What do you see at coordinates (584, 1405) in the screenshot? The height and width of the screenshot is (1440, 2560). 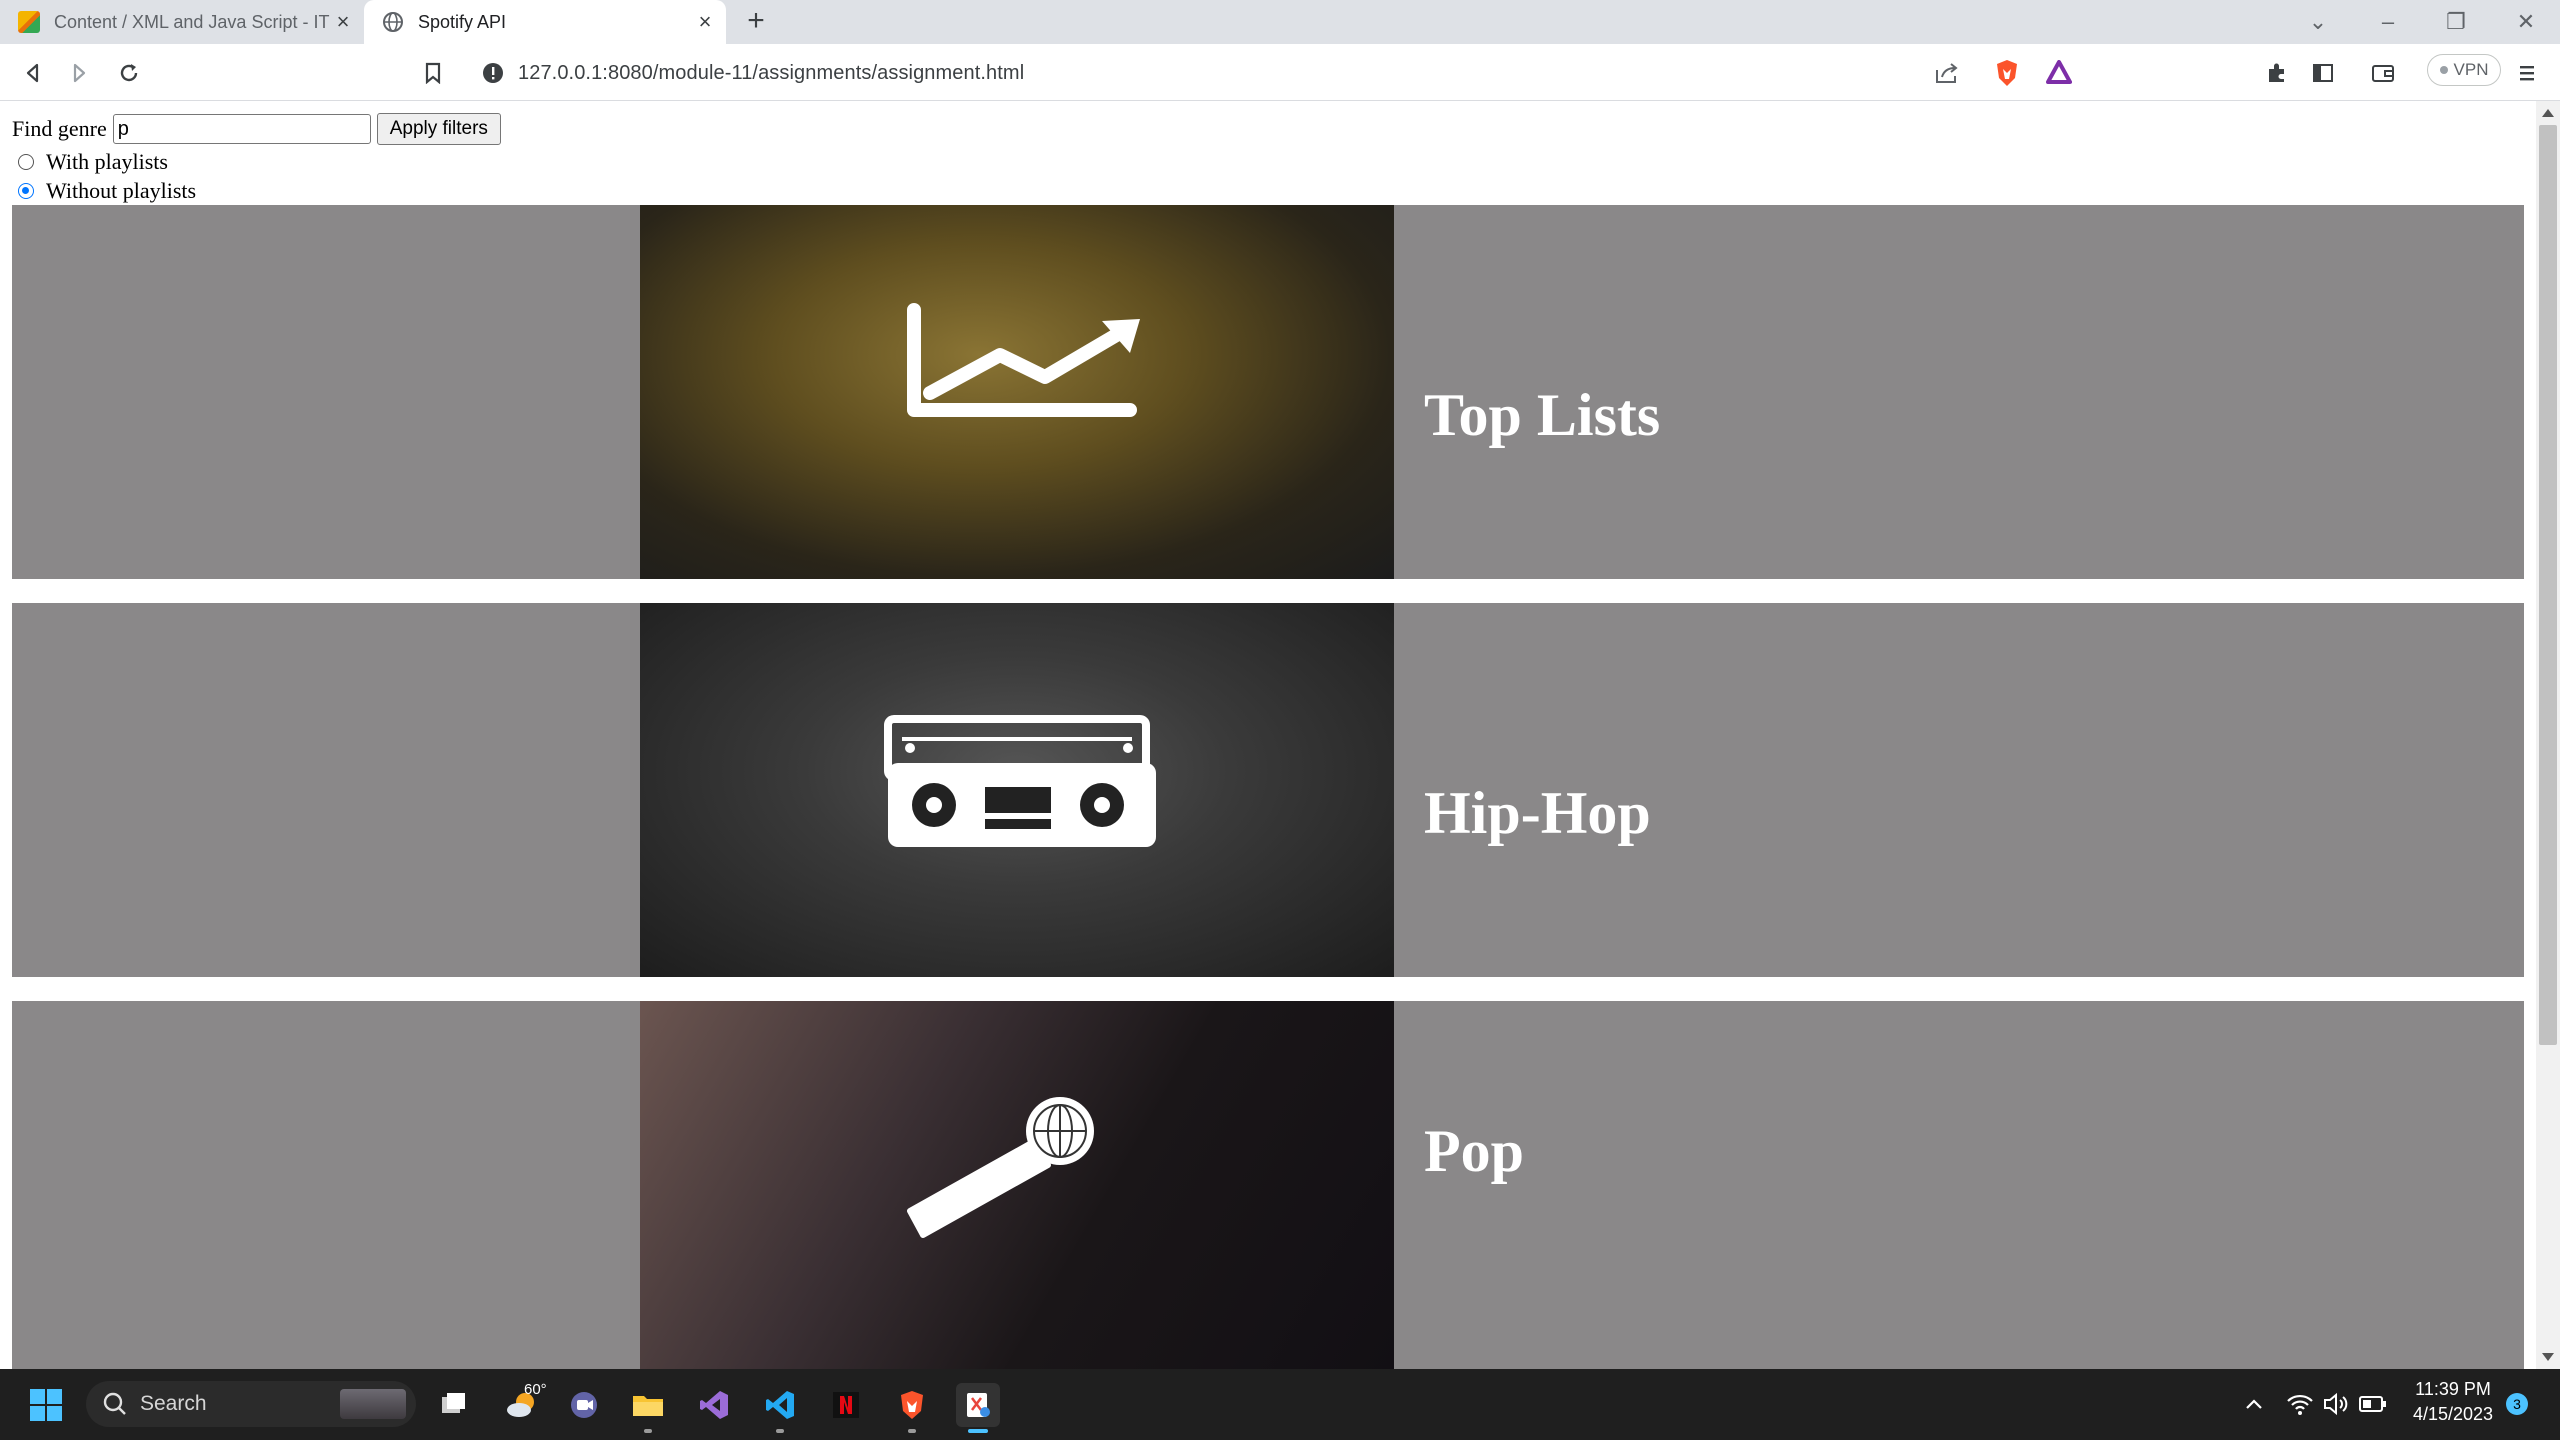 I see `teams-chat-icon` at bounding box center [584, 1405].